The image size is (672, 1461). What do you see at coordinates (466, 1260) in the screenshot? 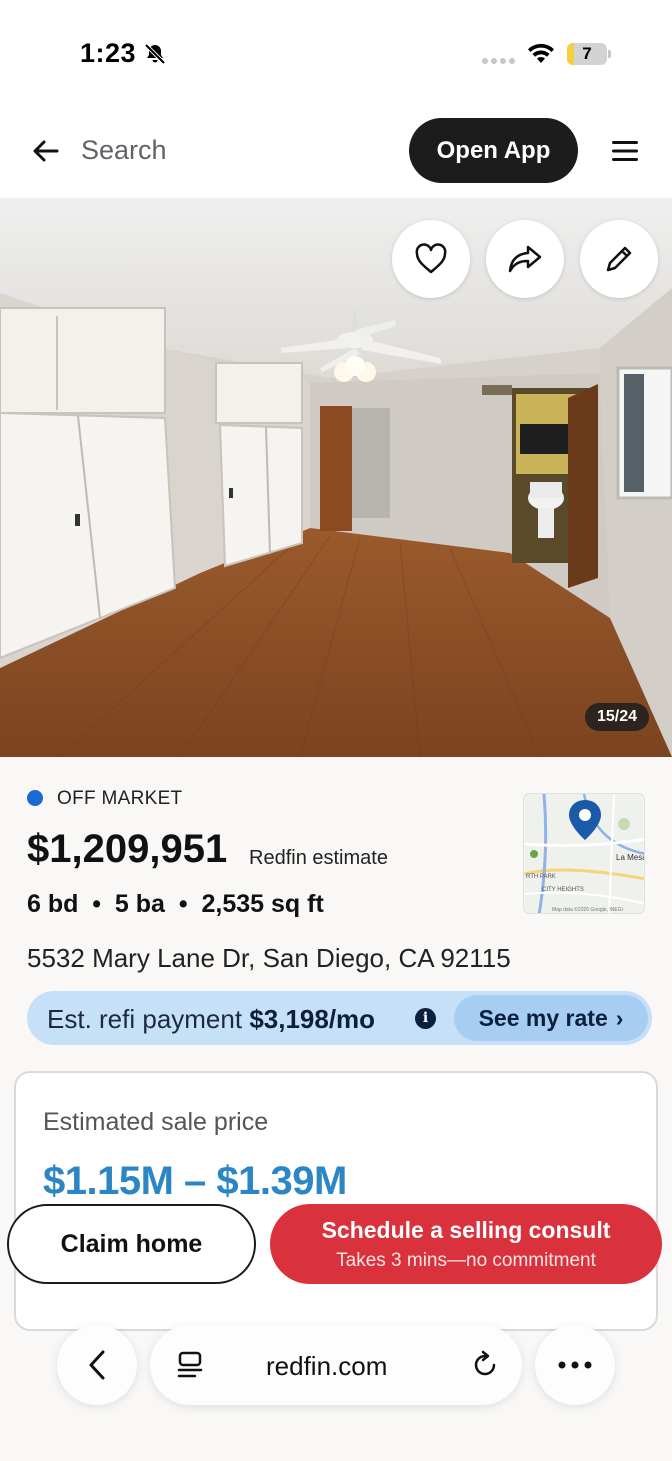
I see `consult-subtitle: Takes 3 mins—no commitment` at bounding box center [466, 1260].